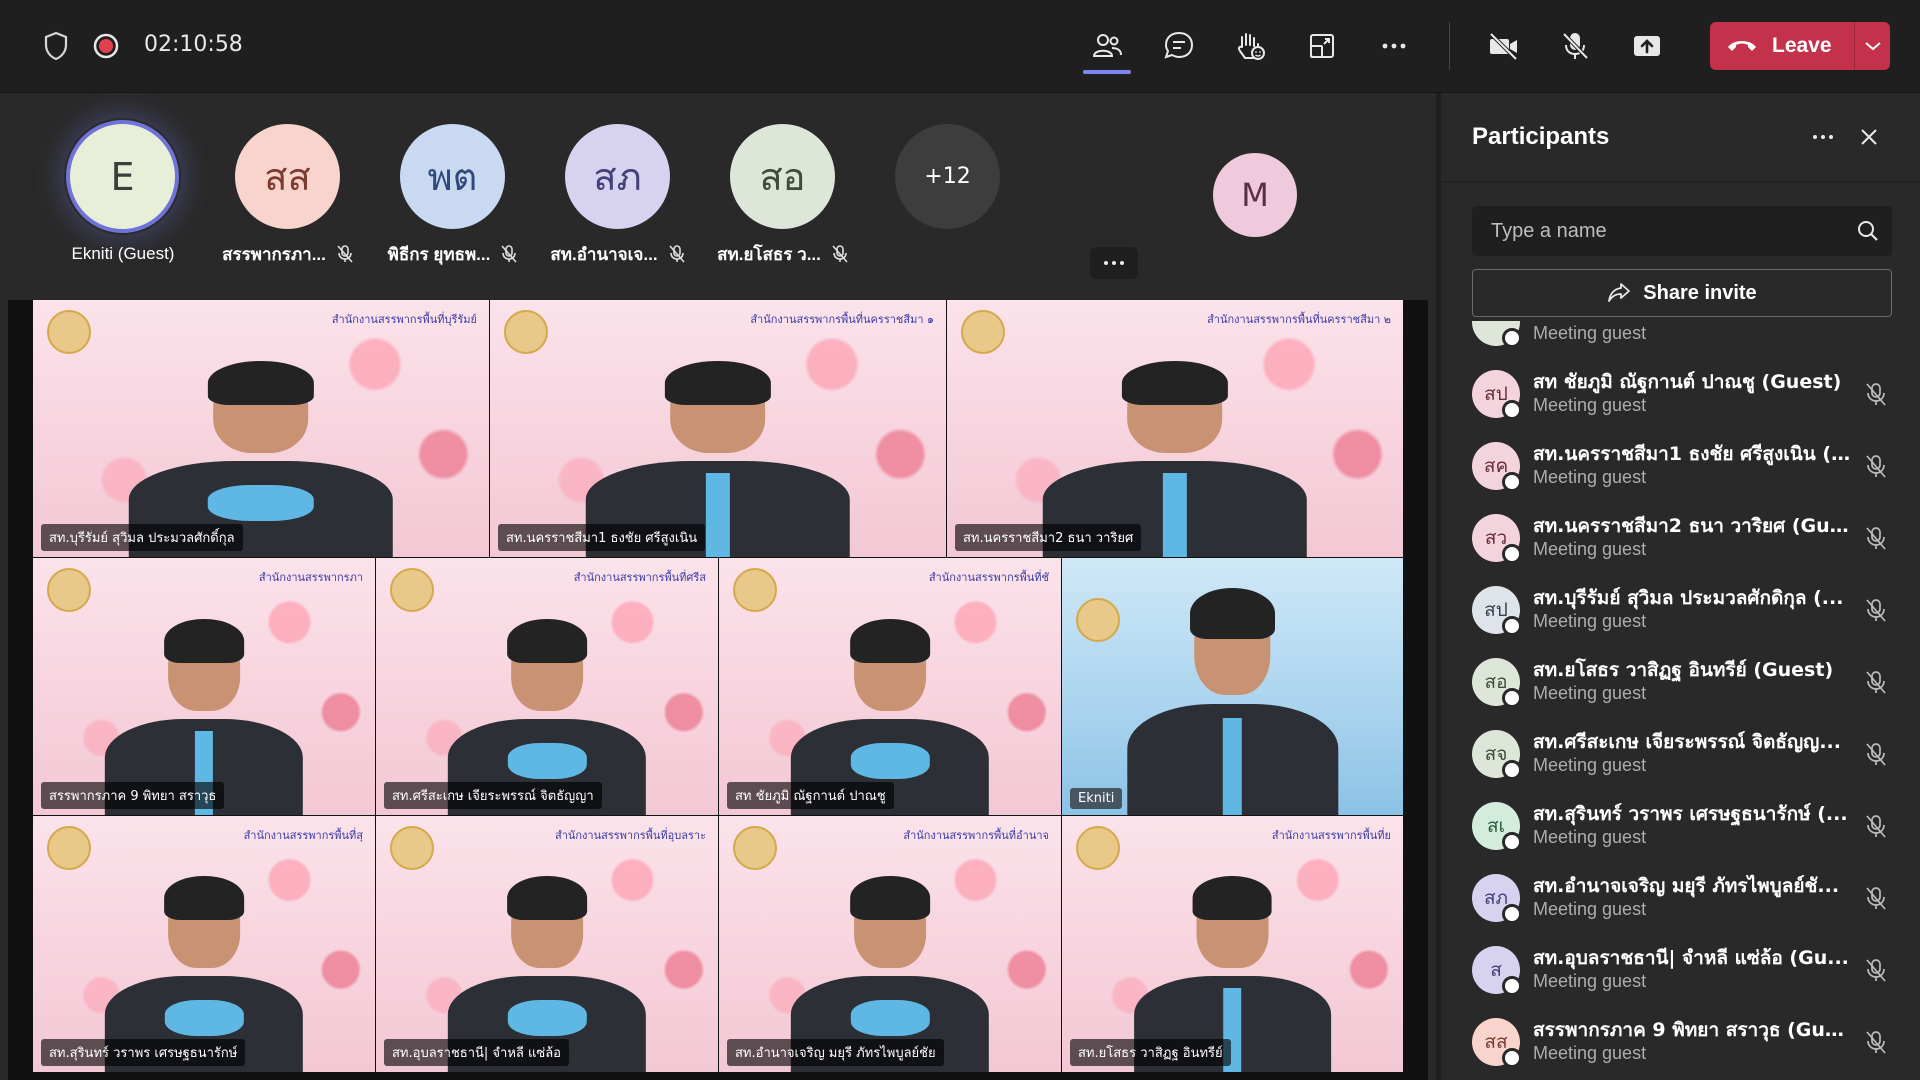 This screenshot has height=1080, width=1920. I want to click on more-actions-button, so click(1394, 46).